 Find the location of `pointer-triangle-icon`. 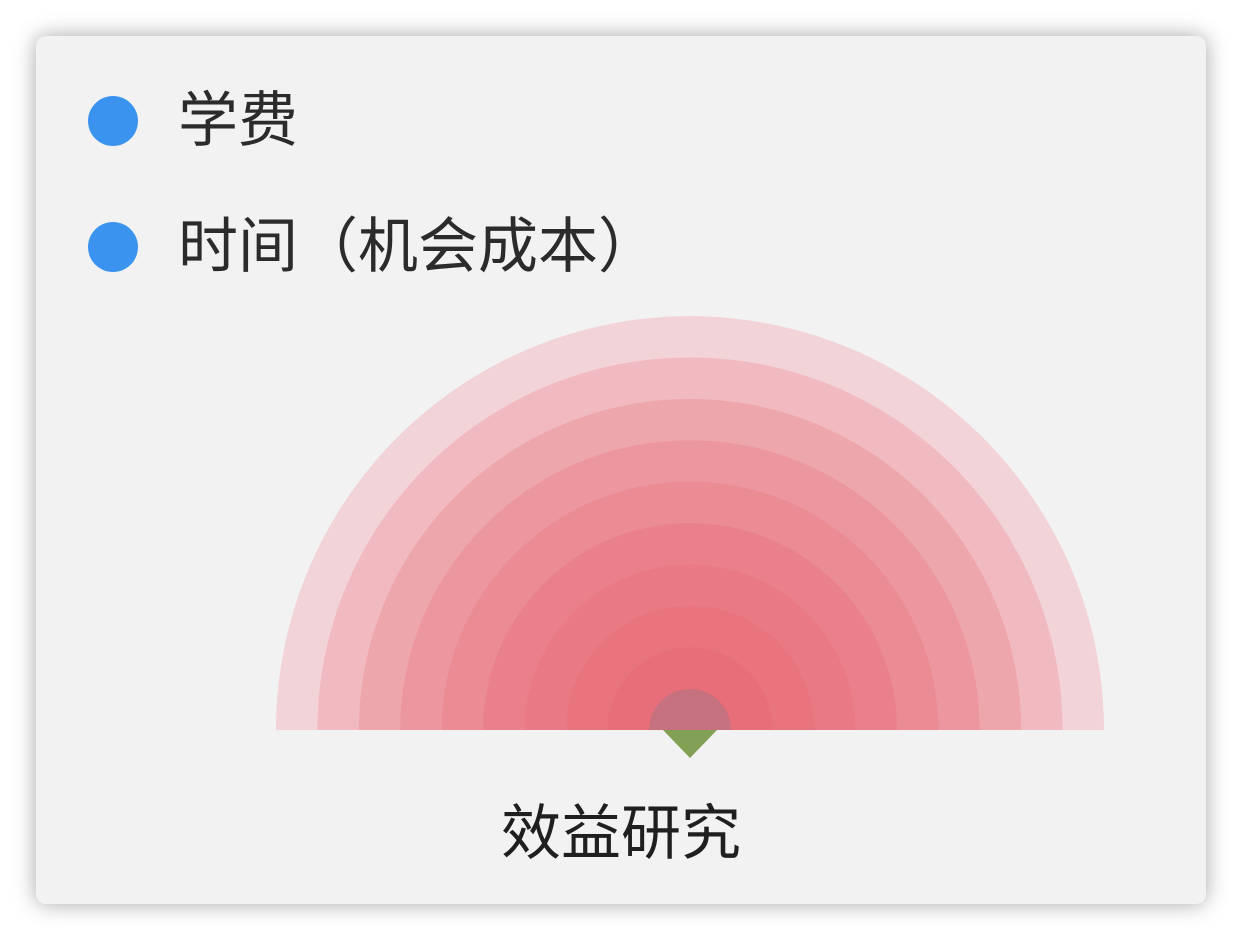

pointer-triangle-icon is located at coordinates (690, 744).